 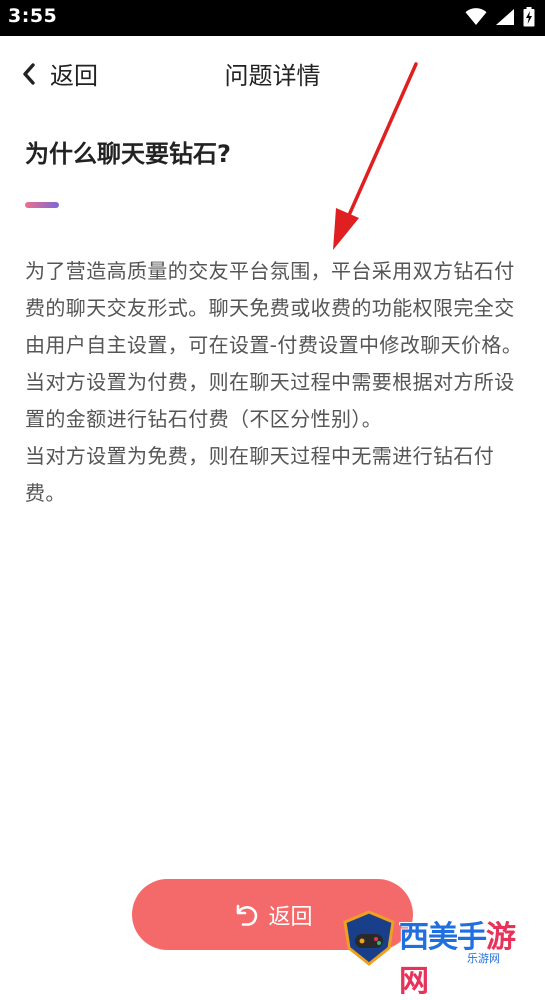 What do you see at coordinates (443, 937) in the screenshot?
I see `watermark-text-part1: 西美手` at bounding box center [443, 937].